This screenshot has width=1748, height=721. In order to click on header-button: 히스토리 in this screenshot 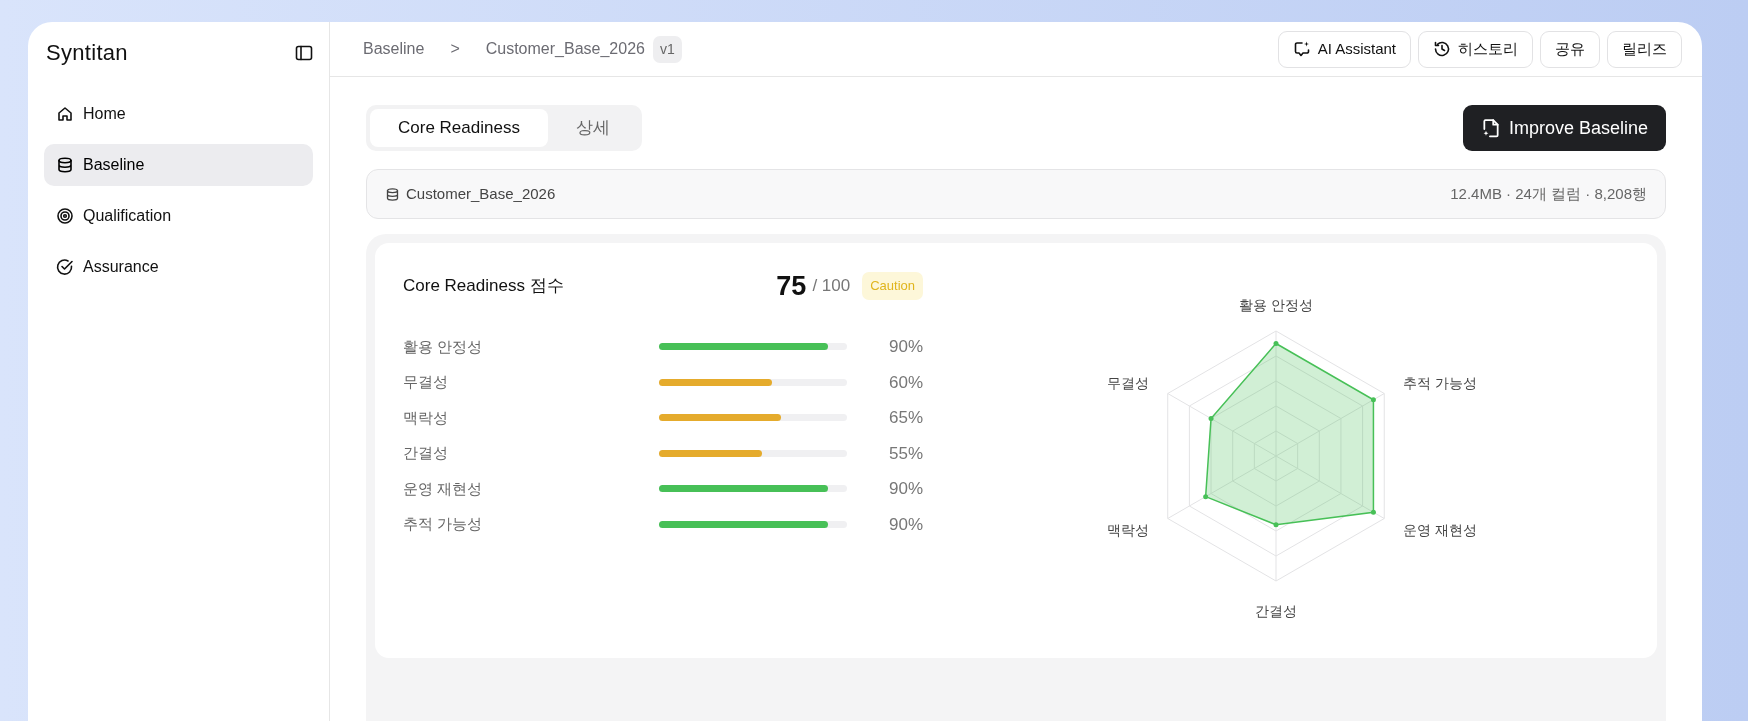, I will do `click(1475, 49)`.